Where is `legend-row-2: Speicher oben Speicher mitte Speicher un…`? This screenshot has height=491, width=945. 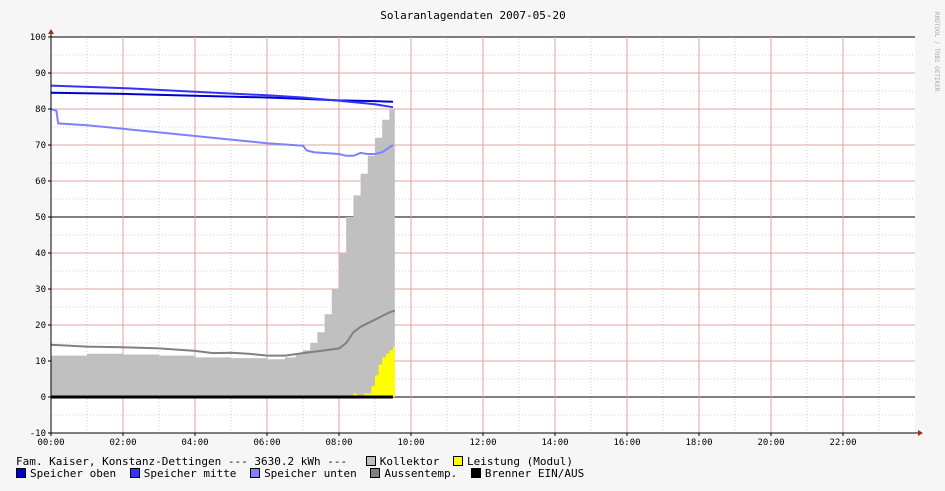
legend-row-2: Speicher oben Speicher mitte Speicher un… is located at coordinates (303, 474).